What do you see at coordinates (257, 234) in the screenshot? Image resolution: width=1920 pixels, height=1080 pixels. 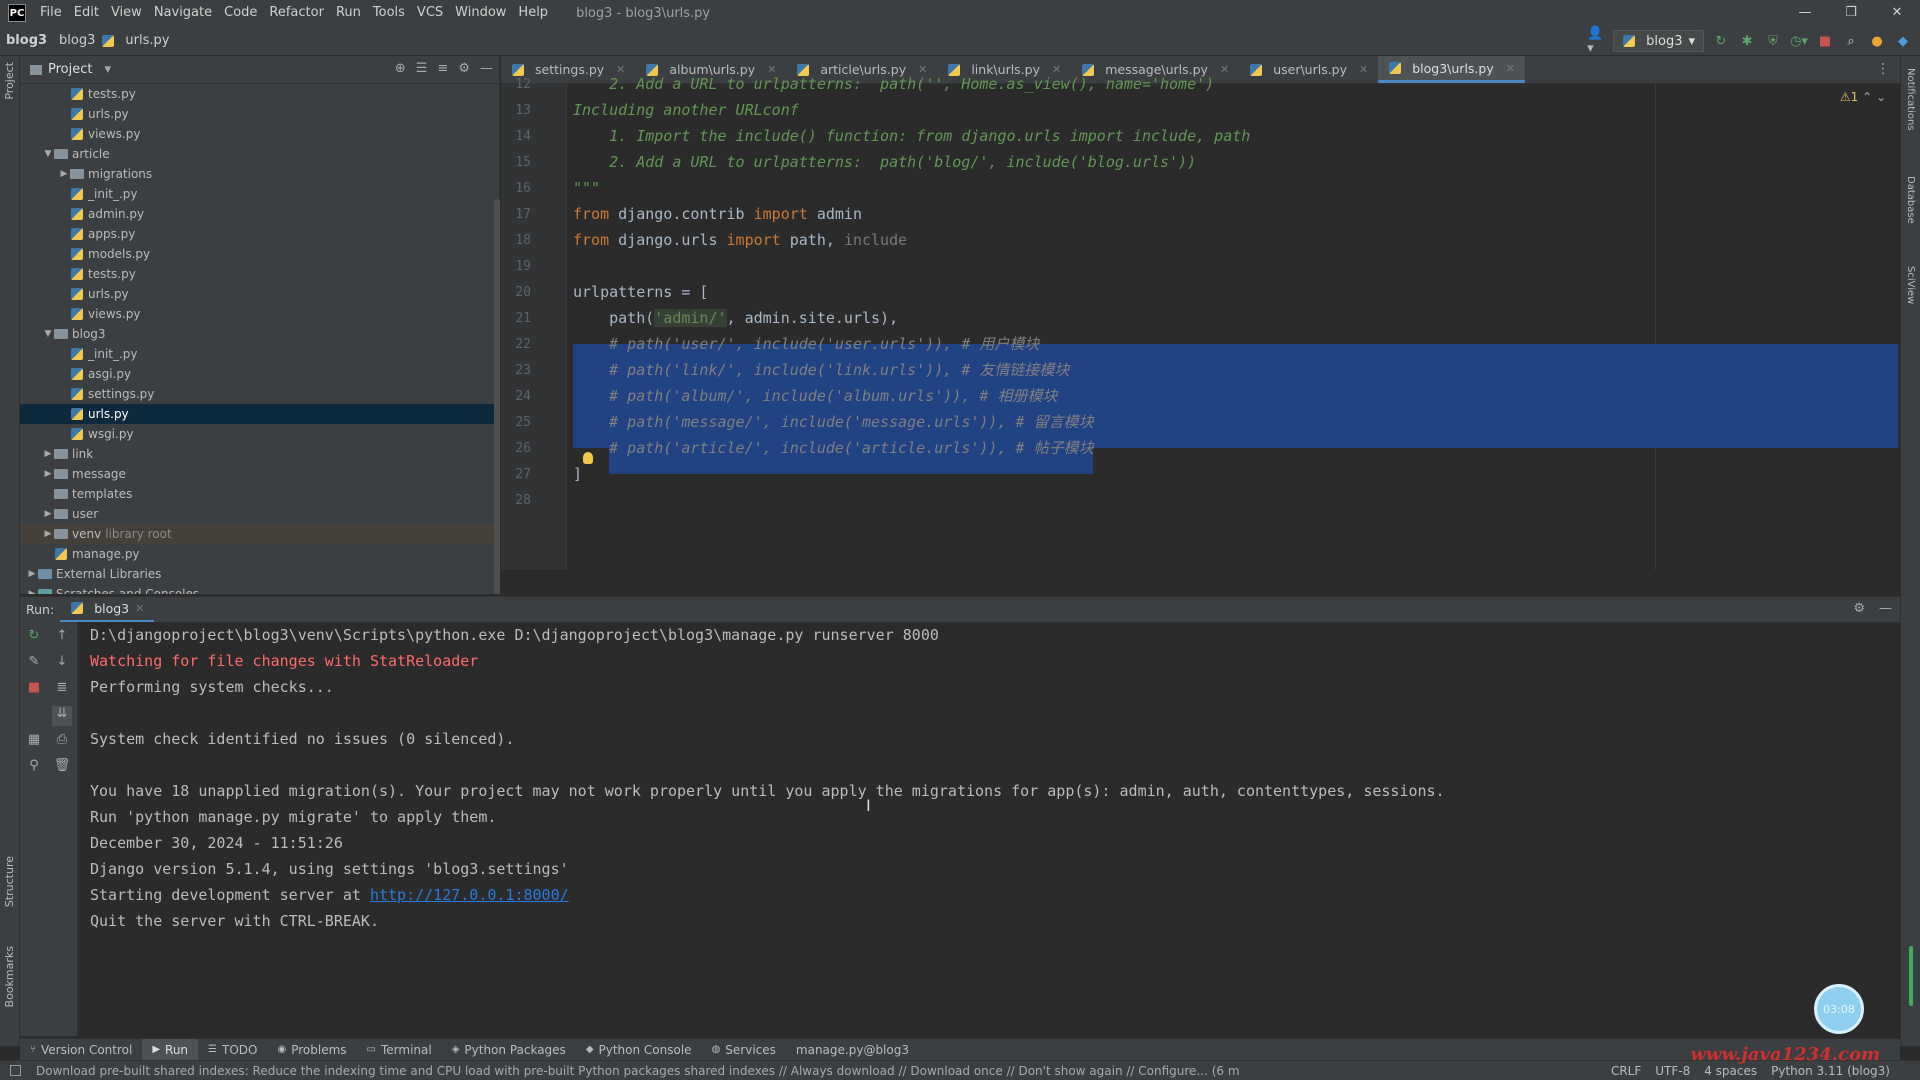 I see `tree-item: apps.py` at bounding box center [257, 234].